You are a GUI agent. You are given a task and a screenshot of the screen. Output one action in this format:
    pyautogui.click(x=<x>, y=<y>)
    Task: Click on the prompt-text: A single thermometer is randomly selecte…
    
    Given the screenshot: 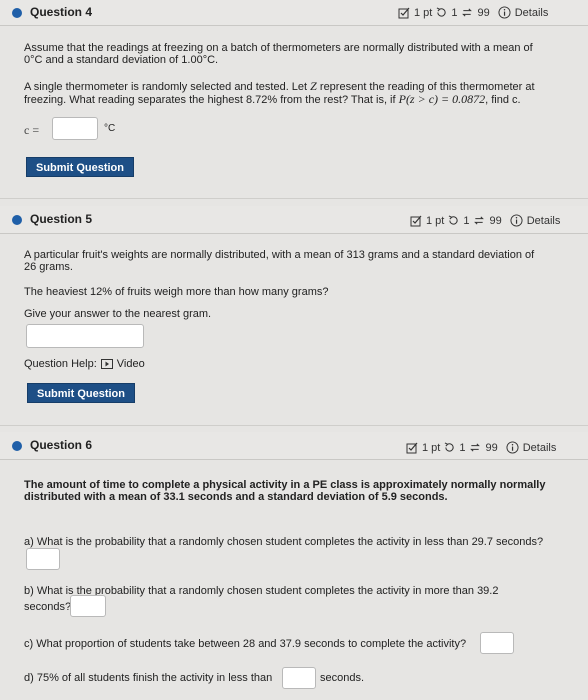 What is the action you would take?
    pyautogui.click(x=167, y=87)
    